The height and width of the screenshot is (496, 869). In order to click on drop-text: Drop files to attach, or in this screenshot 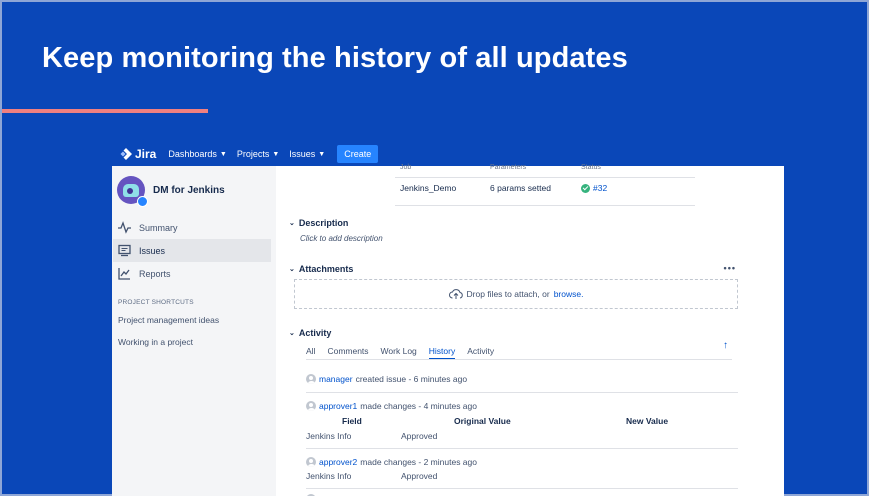, I will do `click(508, 294)`.